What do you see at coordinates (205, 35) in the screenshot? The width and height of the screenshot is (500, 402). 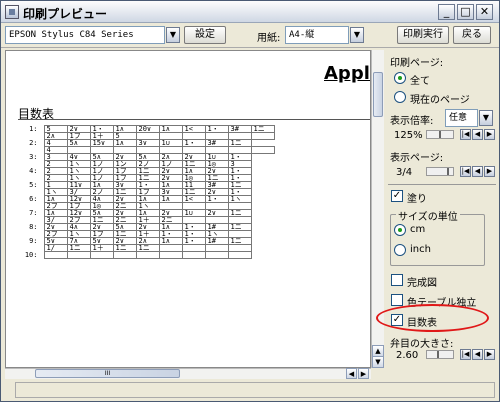 I see `settings-button: 設定` at bounding box center [205, 35].